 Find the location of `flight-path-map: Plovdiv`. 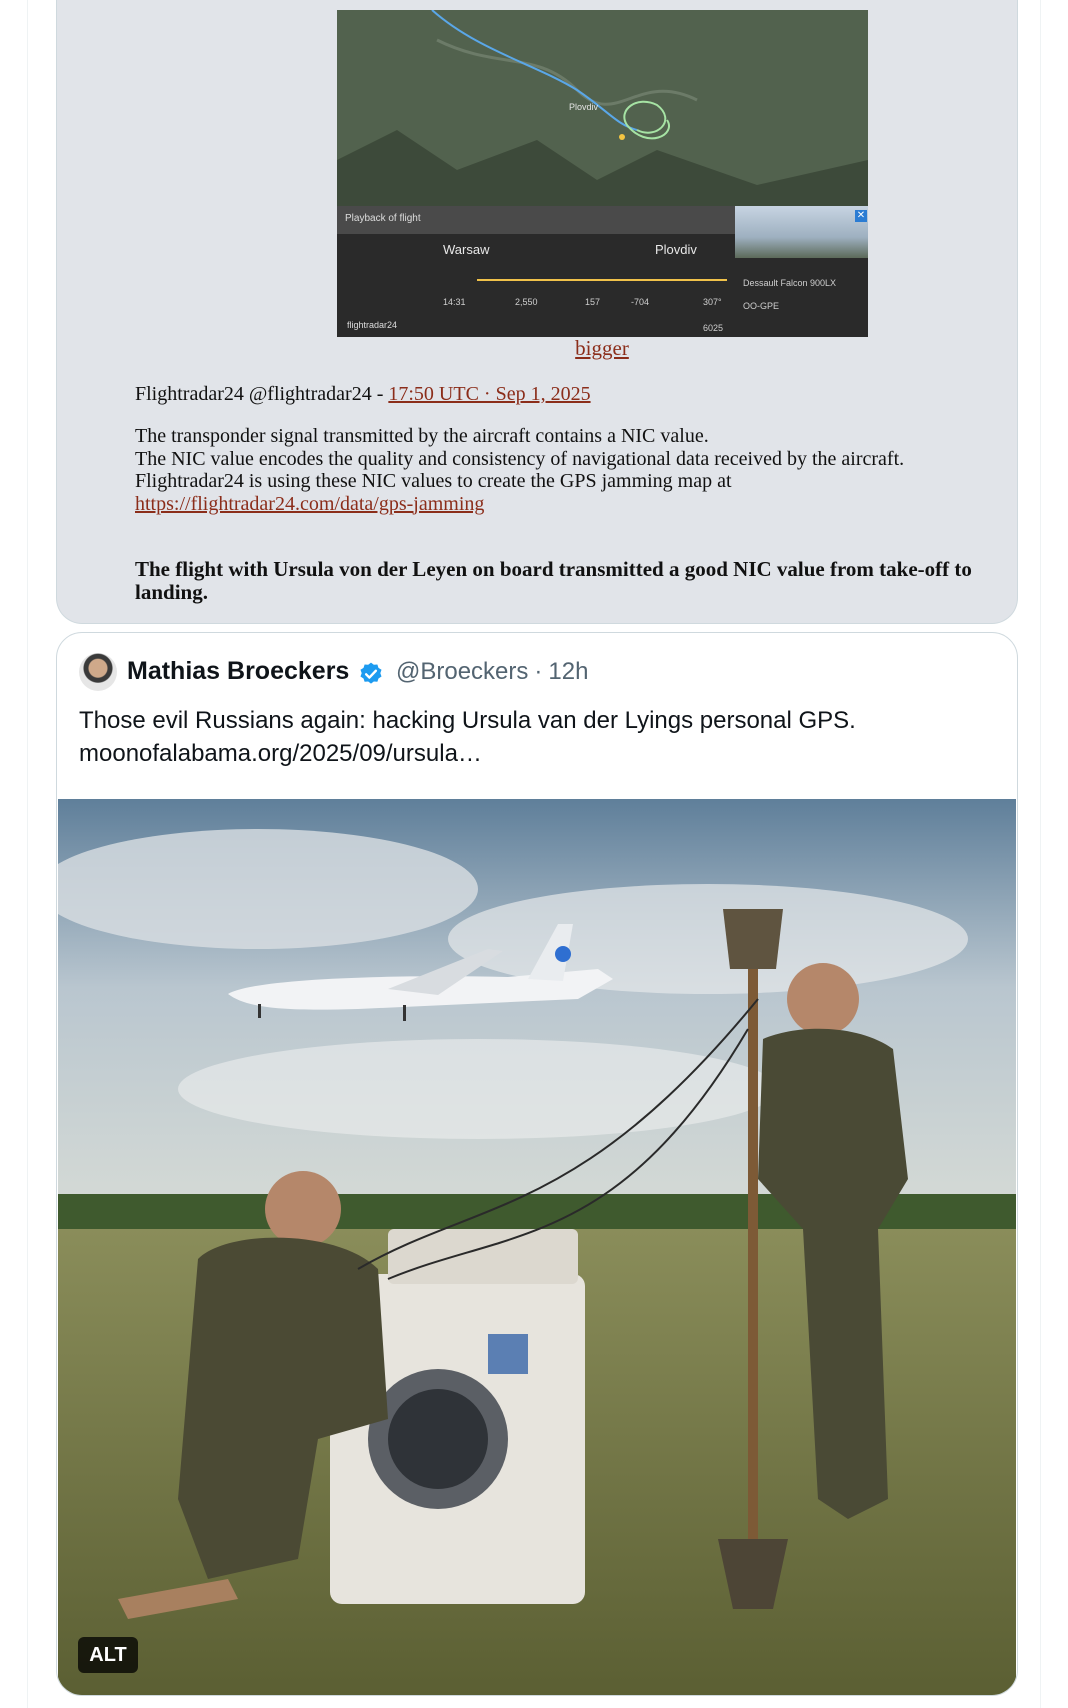

flight-path-map: Plovdiv is located at coordinates (602, 108).